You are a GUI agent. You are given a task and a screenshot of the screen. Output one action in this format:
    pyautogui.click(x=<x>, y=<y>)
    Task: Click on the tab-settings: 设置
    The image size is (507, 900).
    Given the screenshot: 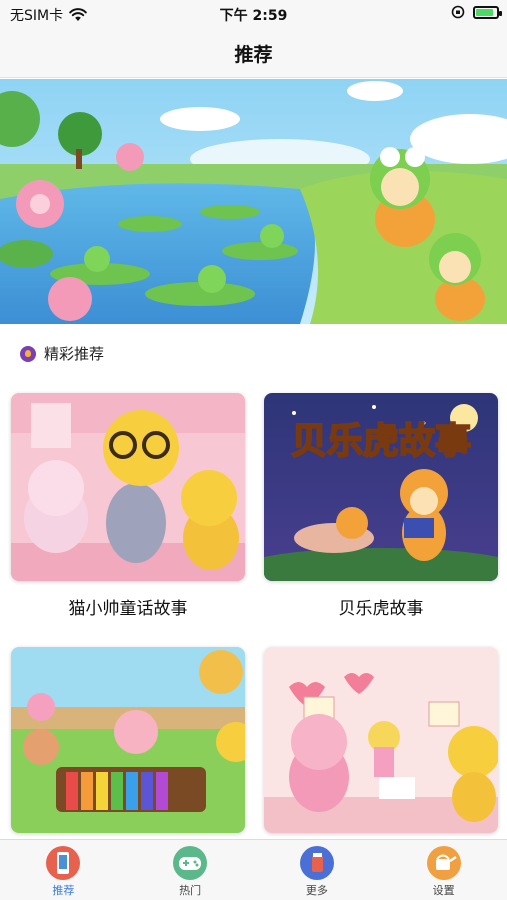 What is the action you would take?
    pyautogui.click(x=443, y=870)
    